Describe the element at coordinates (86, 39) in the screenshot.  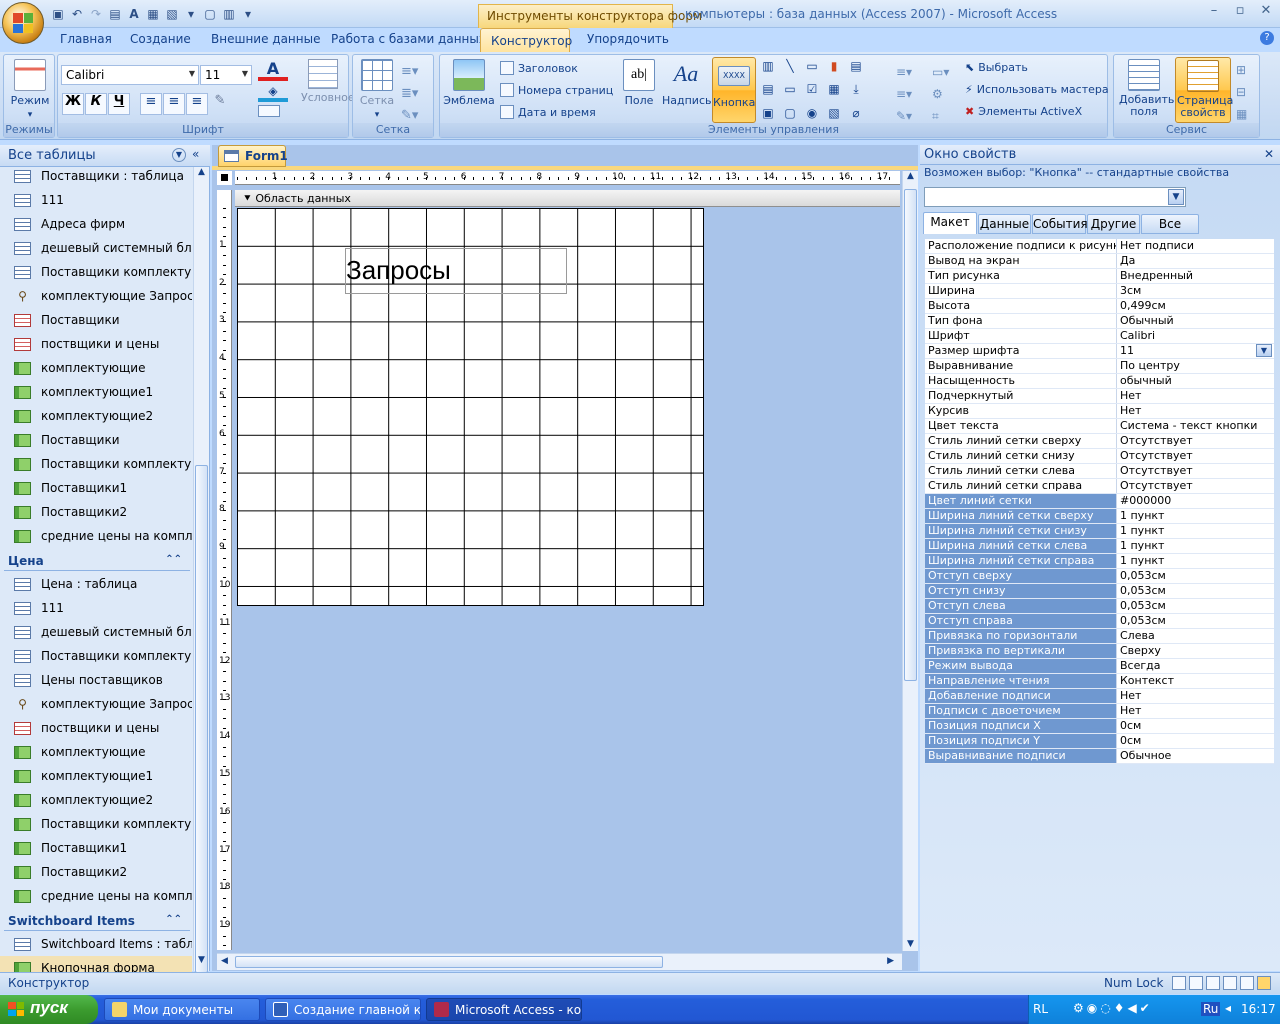
I see `tab-home: Главная` at that location.